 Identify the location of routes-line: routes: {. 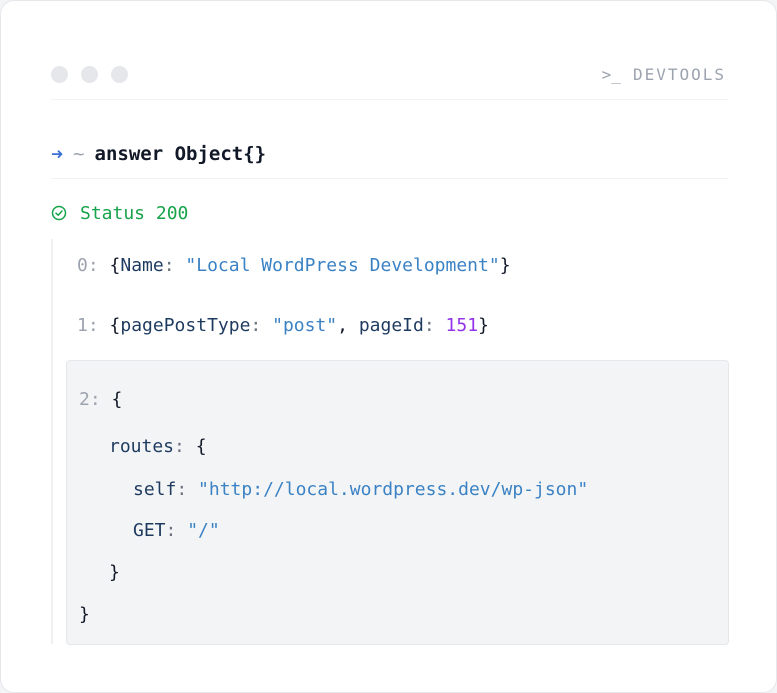
(158, 446).